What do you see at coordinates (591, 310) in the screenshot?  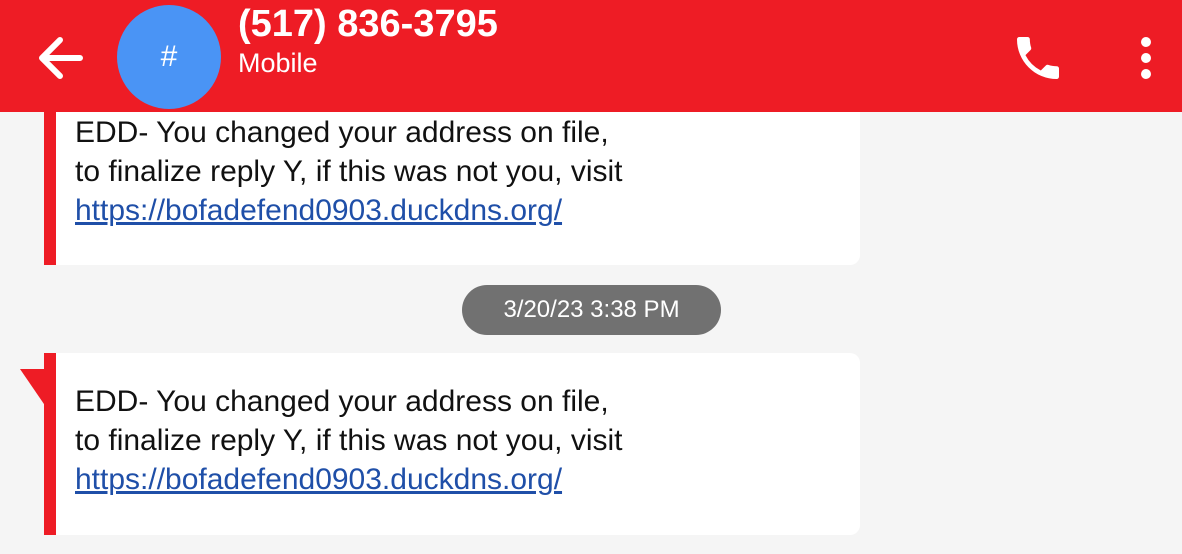 I see `timestamp-chip: 3/20/23 3:38 PM` at bounding box center [591, 310].